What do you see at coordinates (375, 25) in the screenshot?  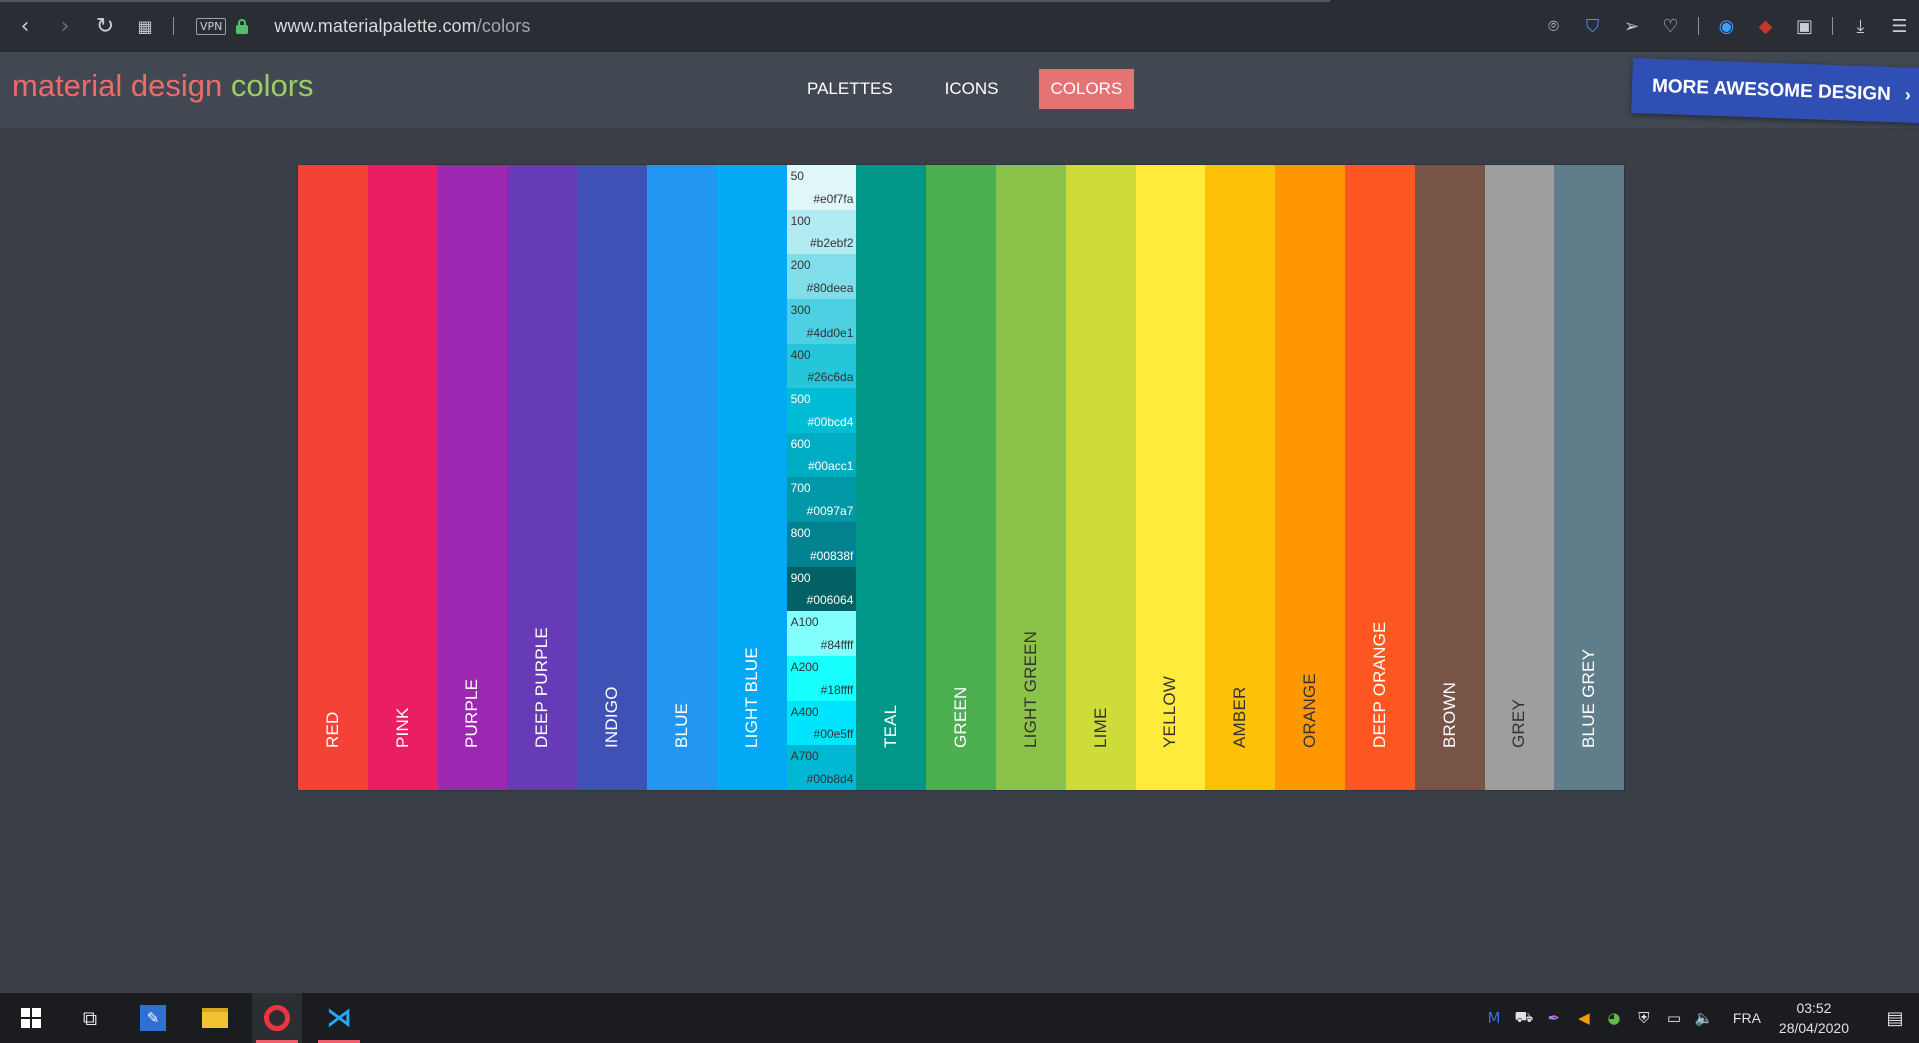 I see `url-domain: www.materialpalette.com` at bounding box center [375, 25].